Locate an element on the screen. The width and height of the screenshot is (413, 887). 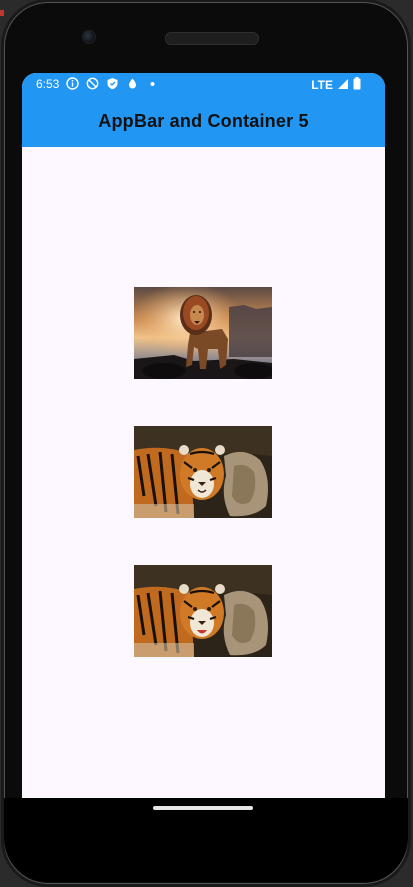
info-icon is located at coordinates (73, 84).